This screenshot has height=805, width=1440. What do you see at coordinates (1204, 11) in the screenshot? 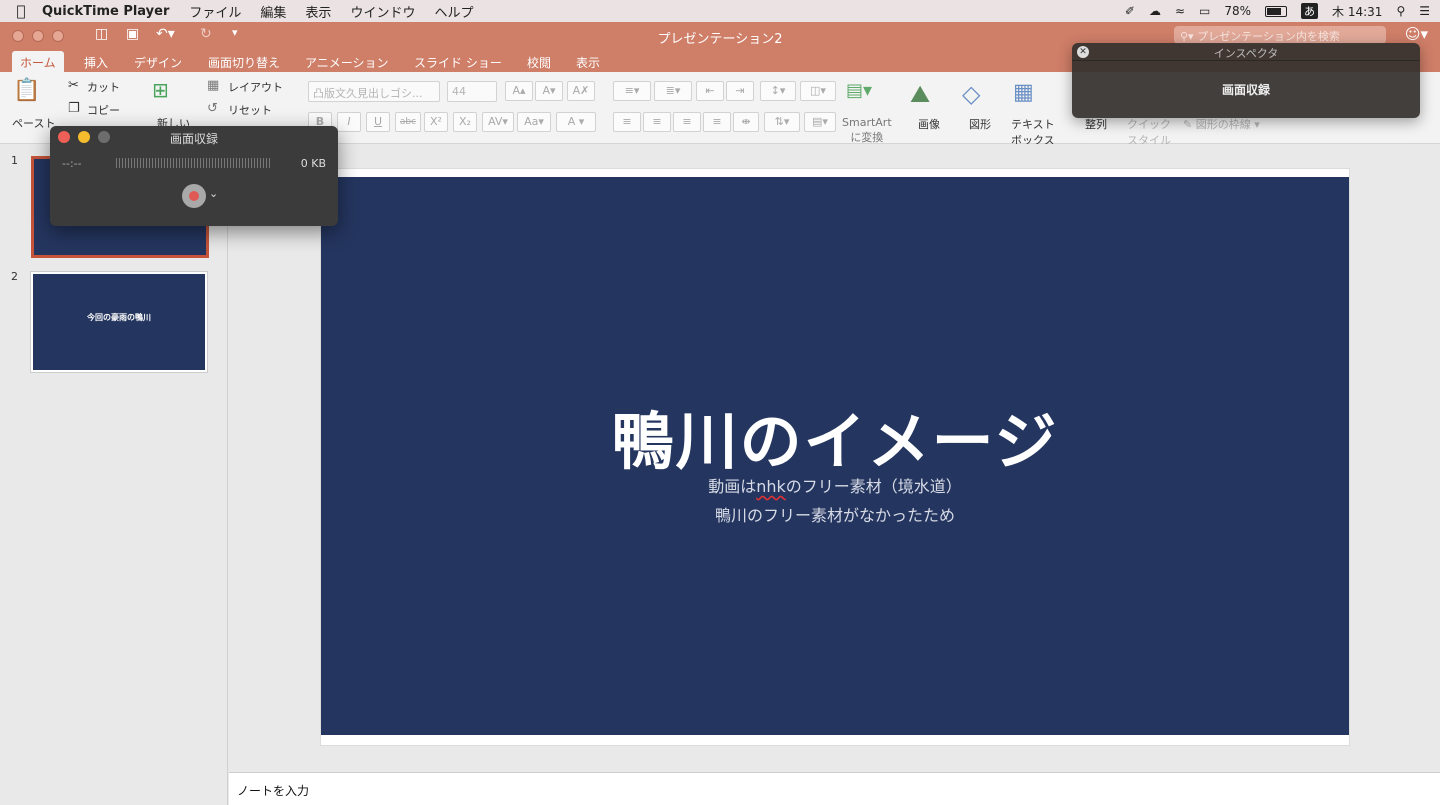
I see `airplay-icon: ▭` at bounding box center [1204, 11].